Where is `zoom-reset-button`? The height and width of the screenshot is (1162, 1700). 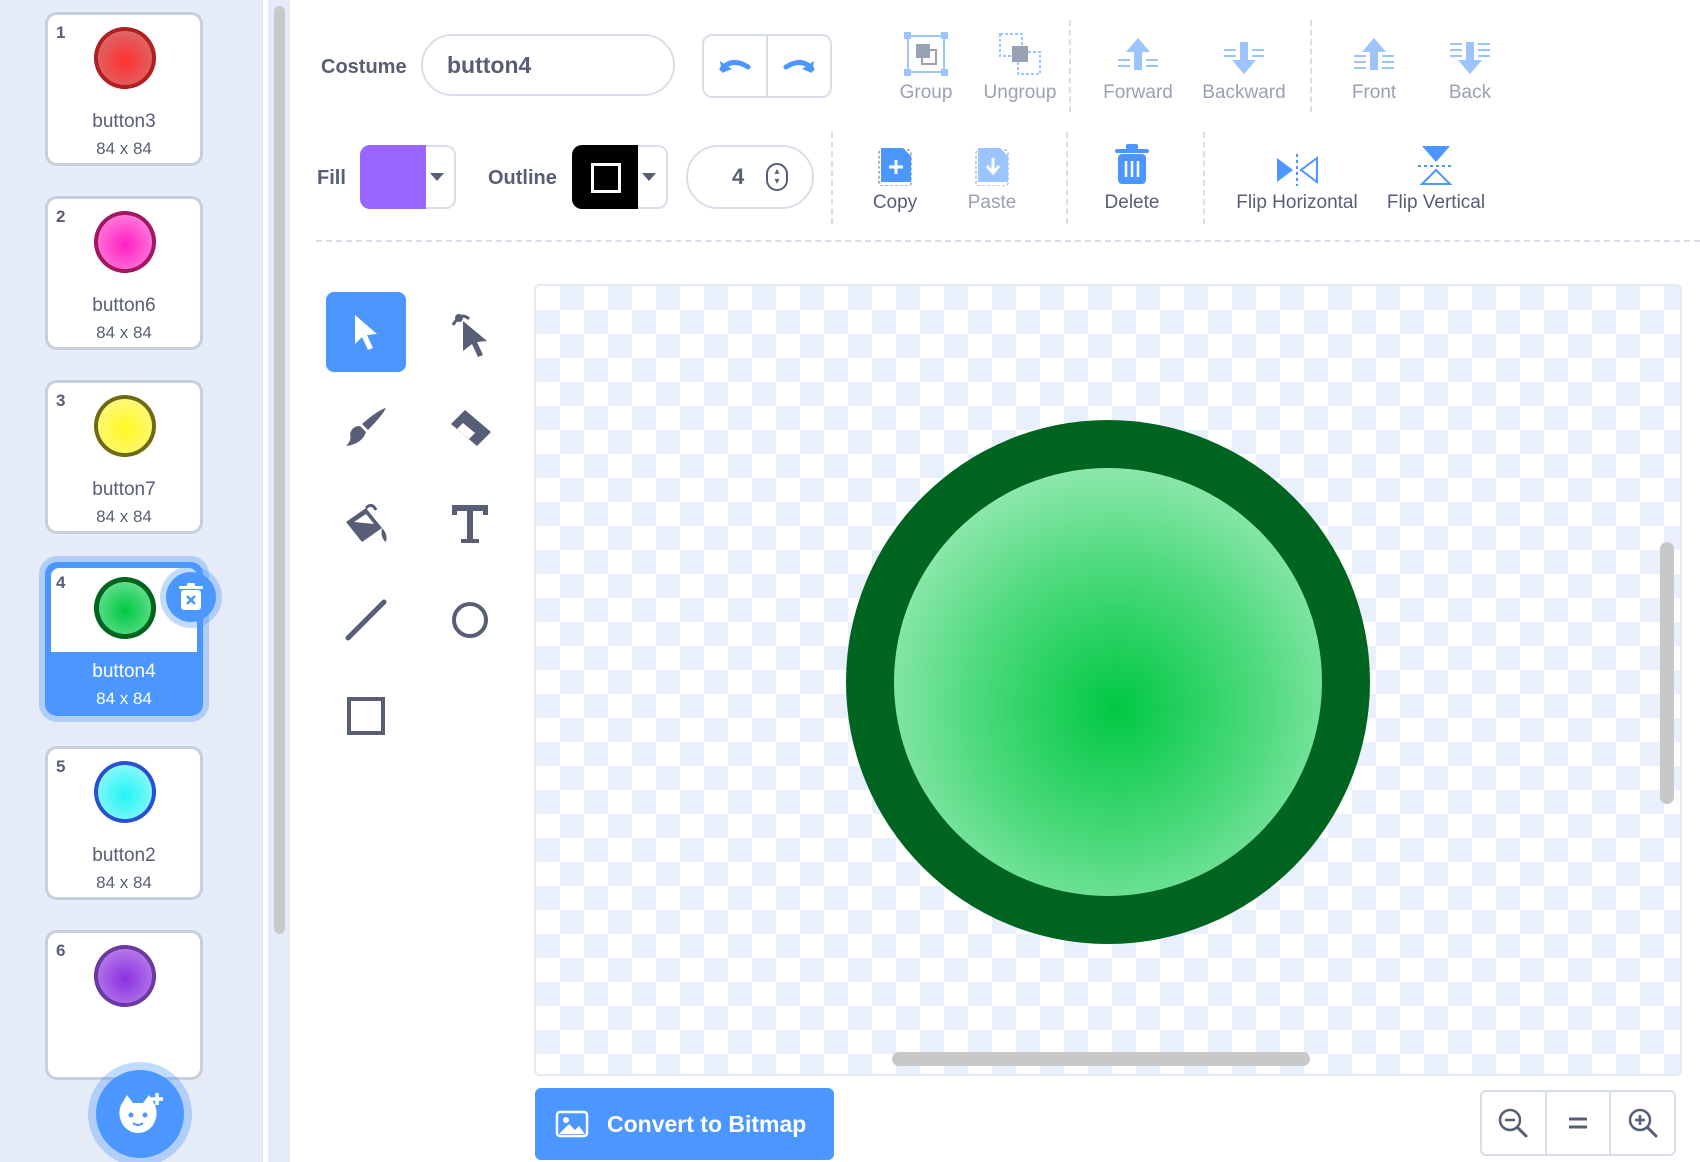 zoom-reset-button is located at coordinates (1577, 1123).